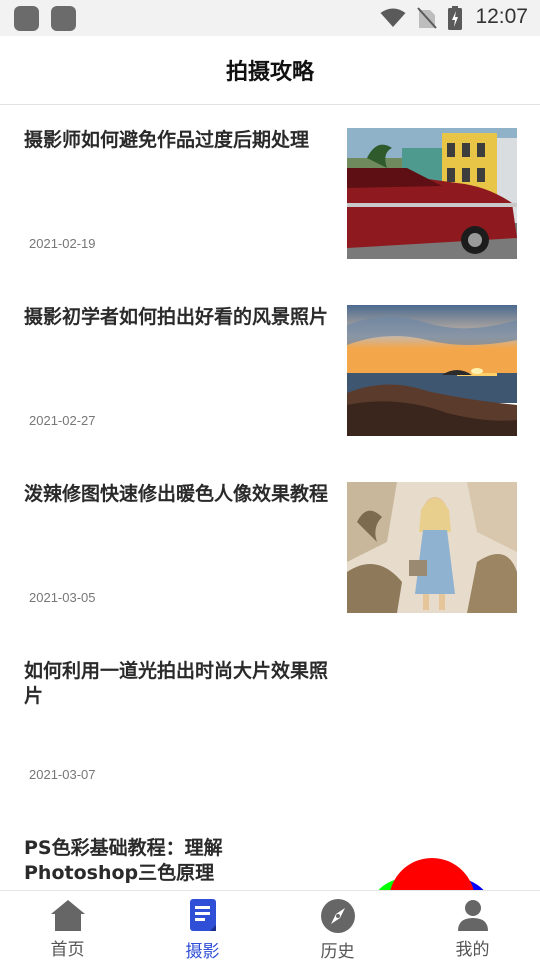 The height and width of the screenshot is (960, 540). I want to click on tab-label: 首页, so click(67, 950).